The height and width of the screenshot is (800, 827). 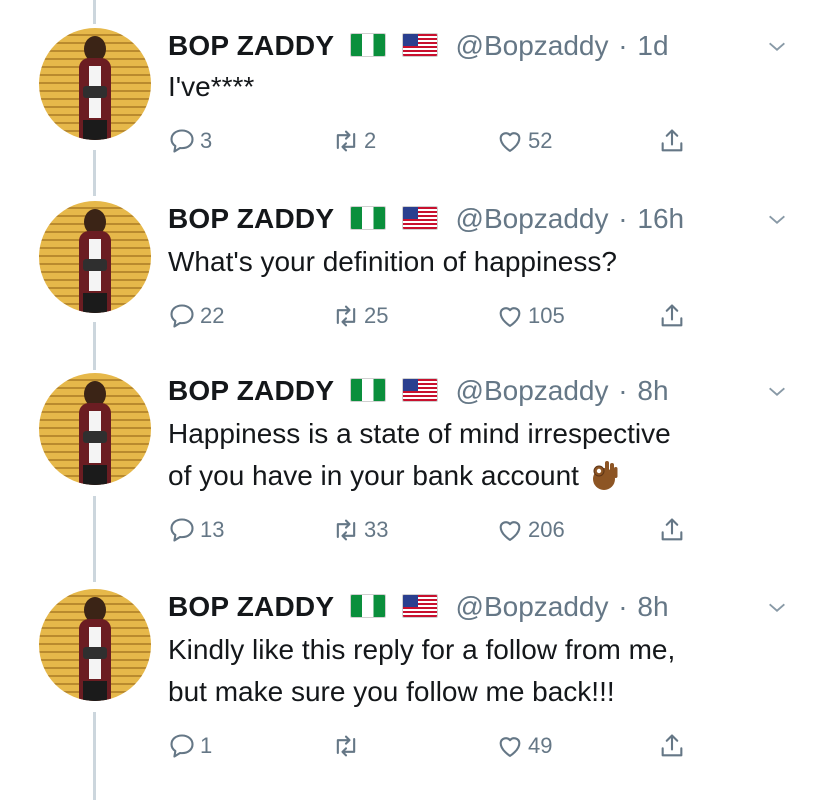 I want to click on retweet-count: 2, so click(x=370, y=140).